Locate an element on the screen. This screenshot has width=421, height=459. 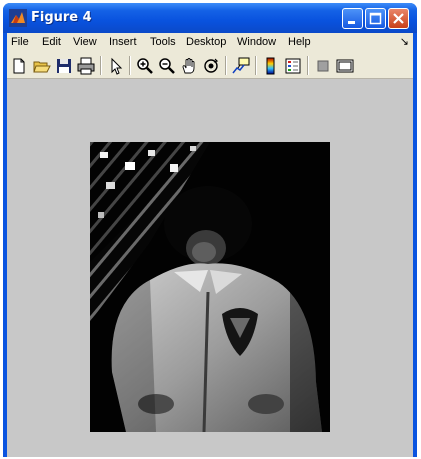
rotate-3d-icon is located at coordinates (211, 65).